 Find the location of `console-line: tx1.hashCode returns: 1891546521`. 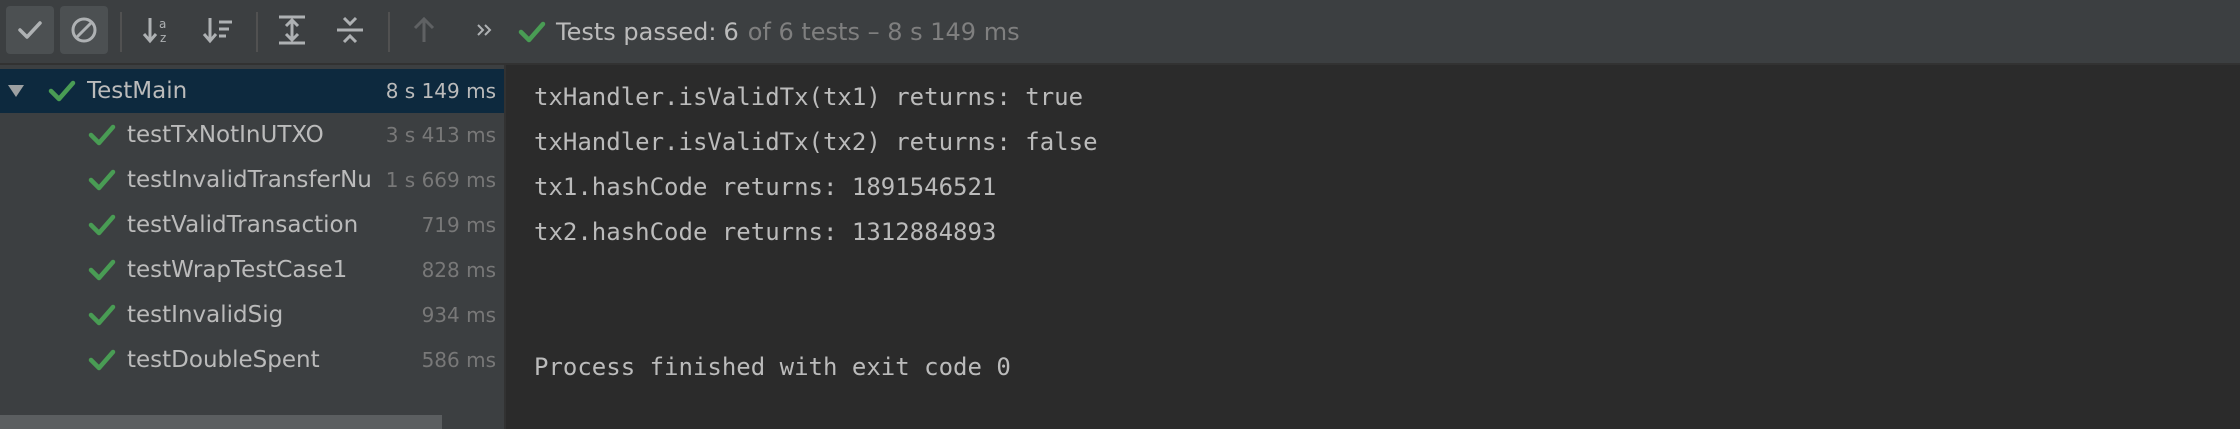

console-line: tx1.hashCode returns: 1891546521 is located at coordinates (765, 187).